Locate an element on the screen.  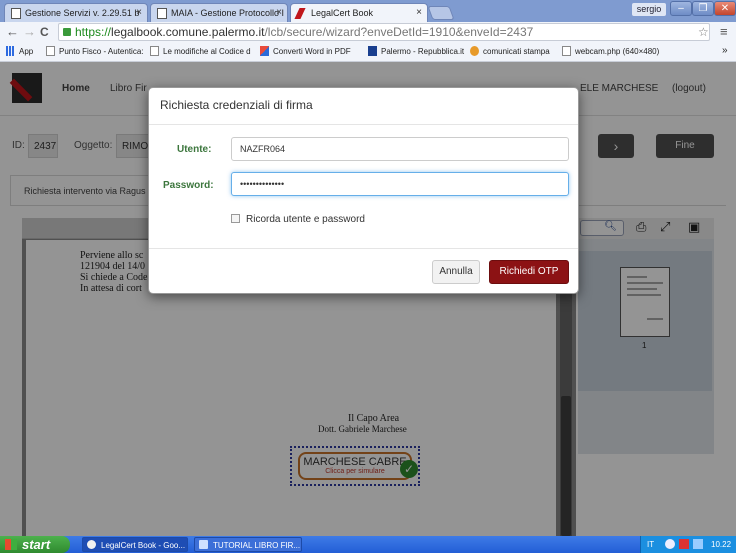
bookmark-word-pdf: Converti Word in PDF is located at coordinates (305, 51).